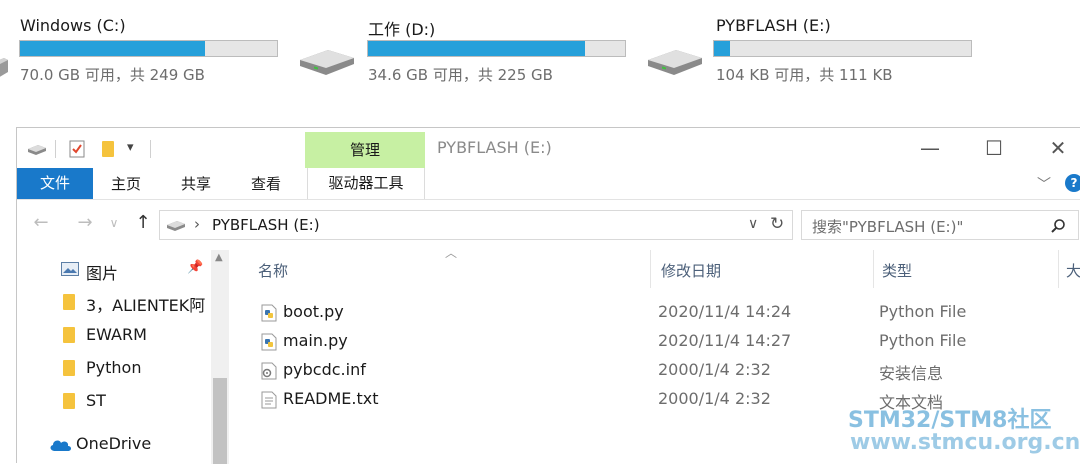  What do you see at coordinates (1072, 183) in the screenshot?
I see `help-icon: ?` at bounding box center [1072, 183].